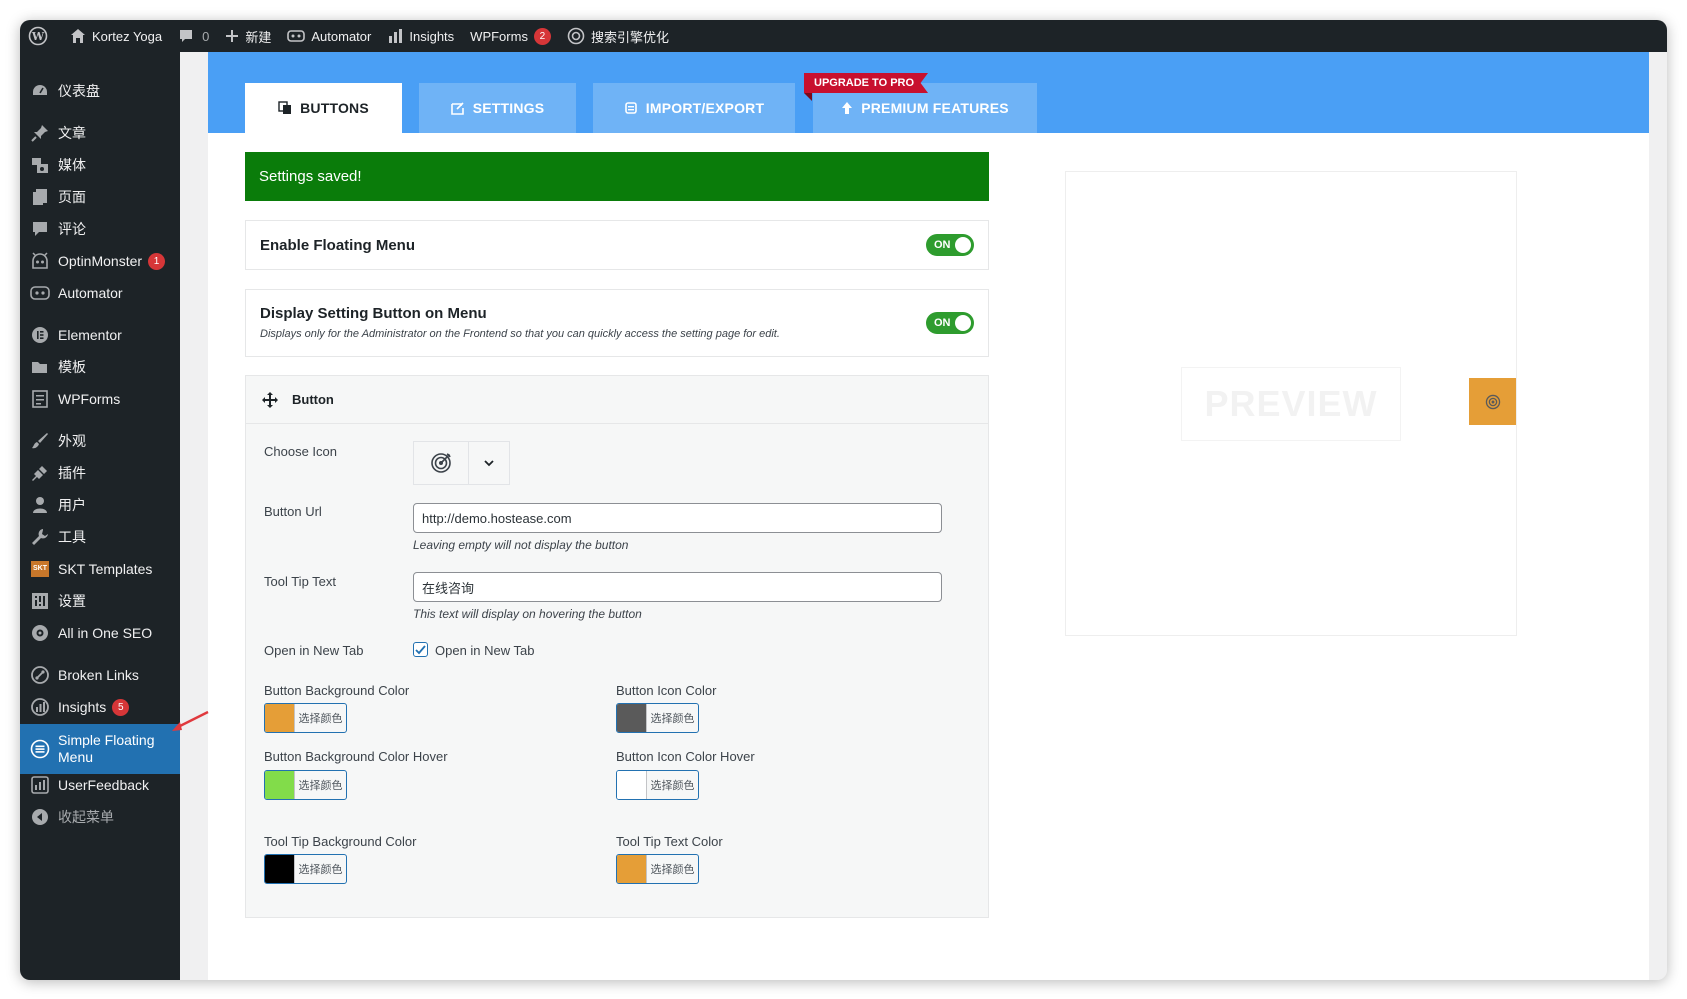 The height and width of the screenshot is (999, 1687). I want to click on broken-links-icon, so click(40, 675).